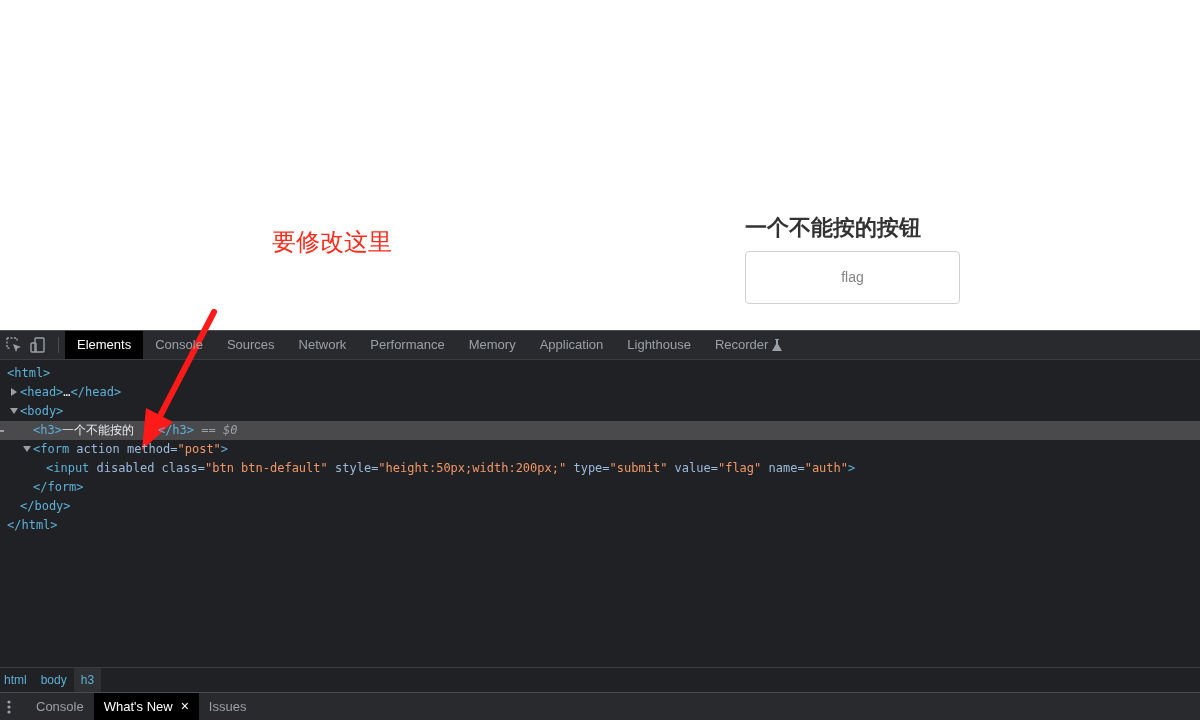 This screenshot has width=1200, height=720. What do you see at coordinates (32, 525) in the screenshot?
I see `dom-node-code: </html>` at bounding box center [32, 525].